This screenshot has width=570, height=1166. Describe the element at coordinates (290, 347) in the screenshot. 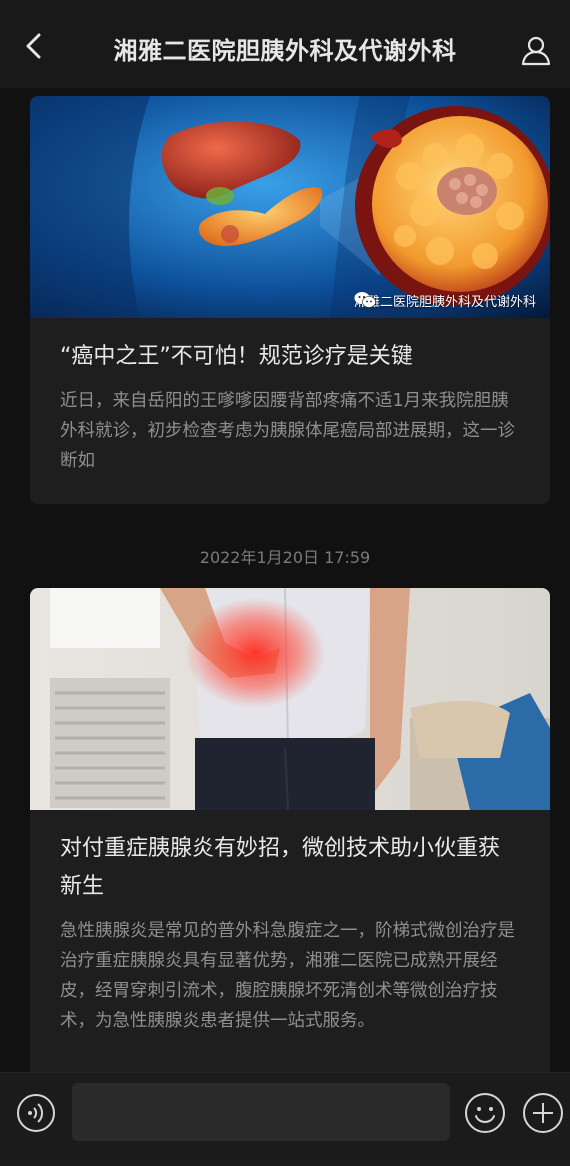

I see `article-title: “癌中之王”不可怕！规范诊疗是关键` at that location.